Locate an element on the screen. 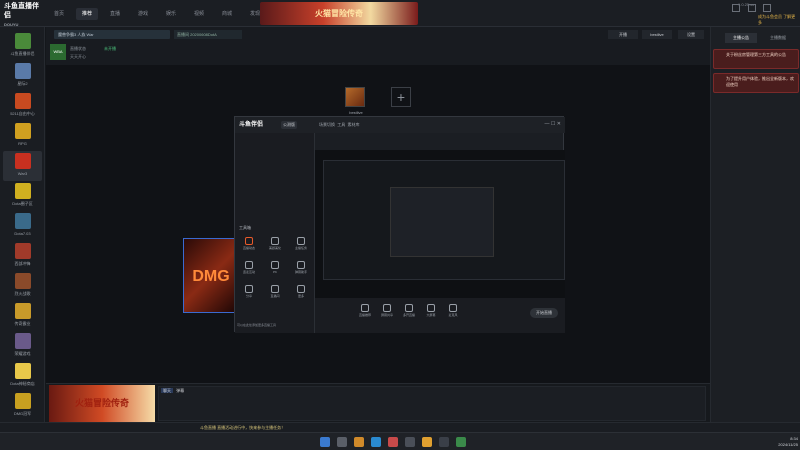 This screenshot has width=800, height=450. tool-label: 美颜美化 is located at coordinates (274, 248).